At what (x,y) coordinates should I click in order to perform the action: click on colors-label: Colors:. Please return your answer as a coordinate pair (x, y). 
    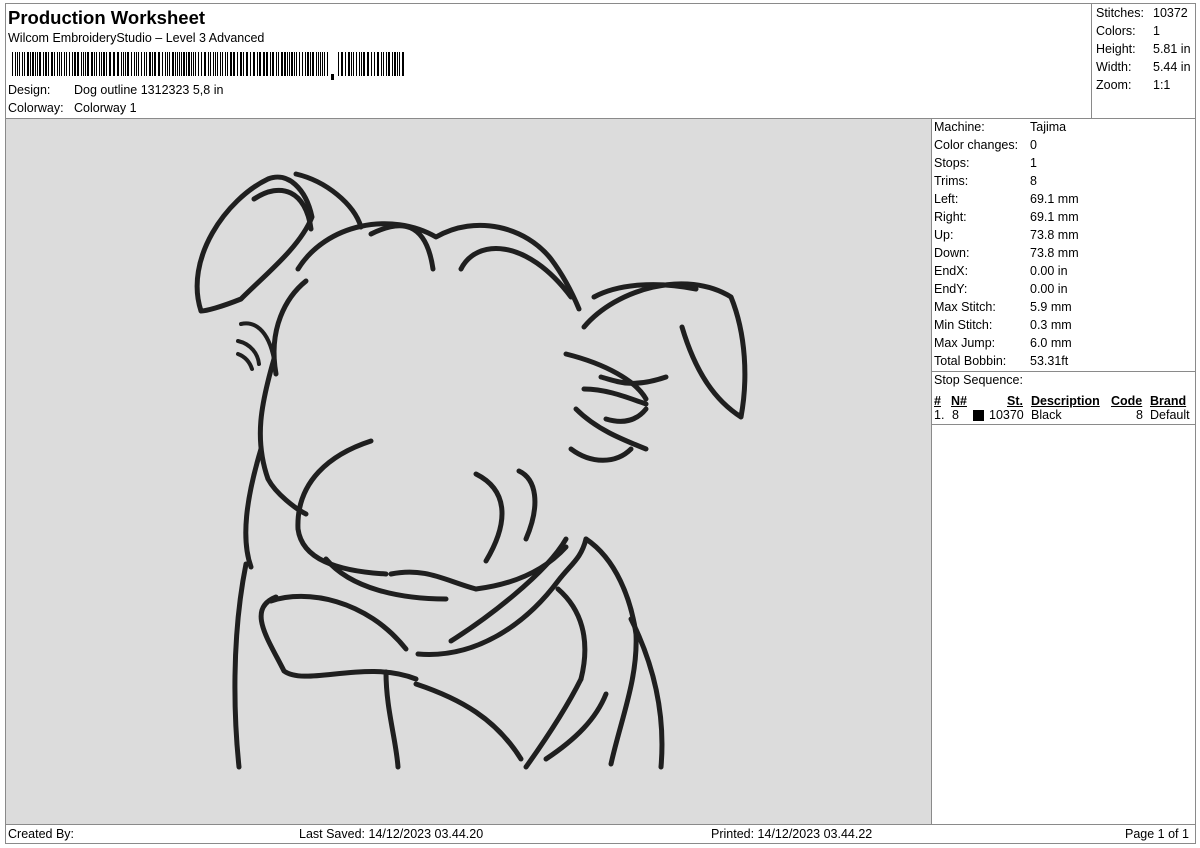
    Looking at the image, I should click on (1116, 31).